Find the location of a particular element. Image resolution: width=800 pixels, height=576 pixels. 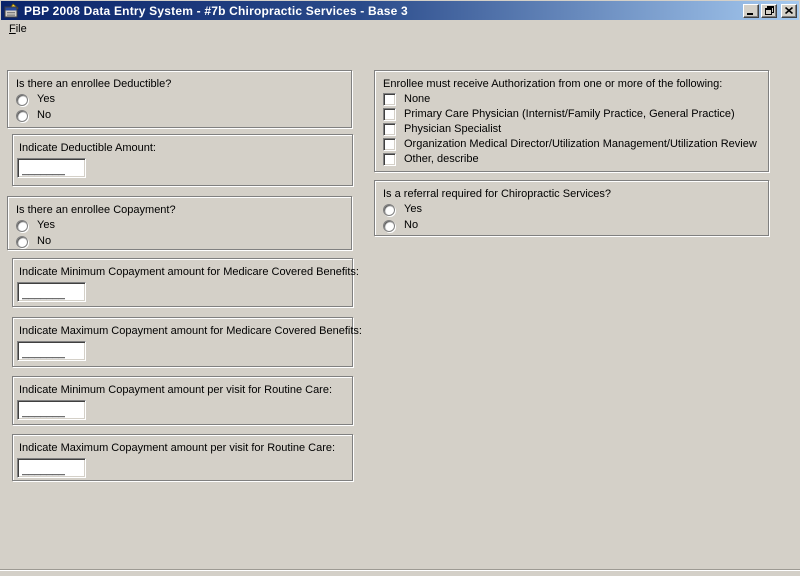

min-copay-medicare-input is located at coordinates (51, 292).